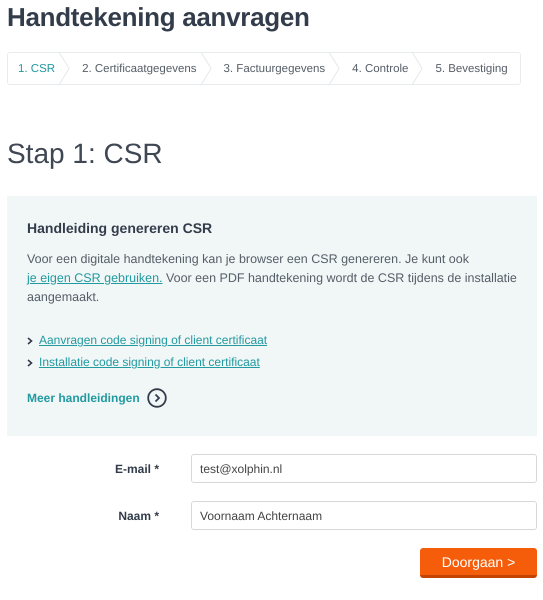 This screenshot has height=600, width=543. Describe the element at coordinates (382, 68) in the screenshot. I see `step-tab: 4. Controle` at that location.